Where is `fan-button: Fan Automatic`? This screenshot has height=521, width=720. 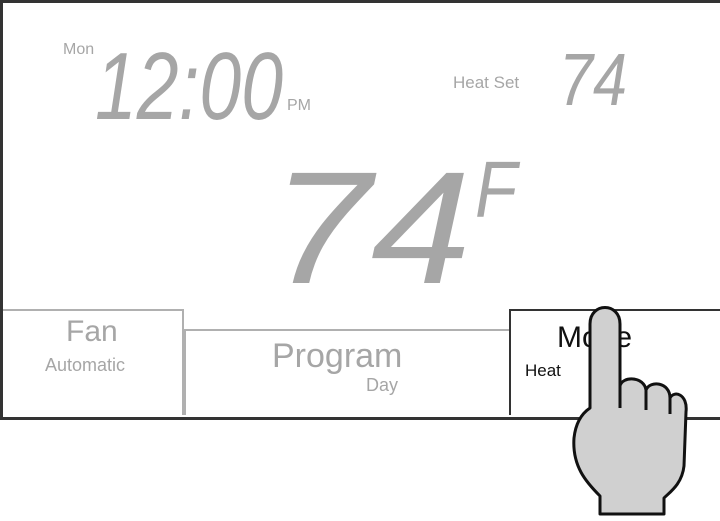
fan-button: Fan Automatic is located at coordinates (93, 362).